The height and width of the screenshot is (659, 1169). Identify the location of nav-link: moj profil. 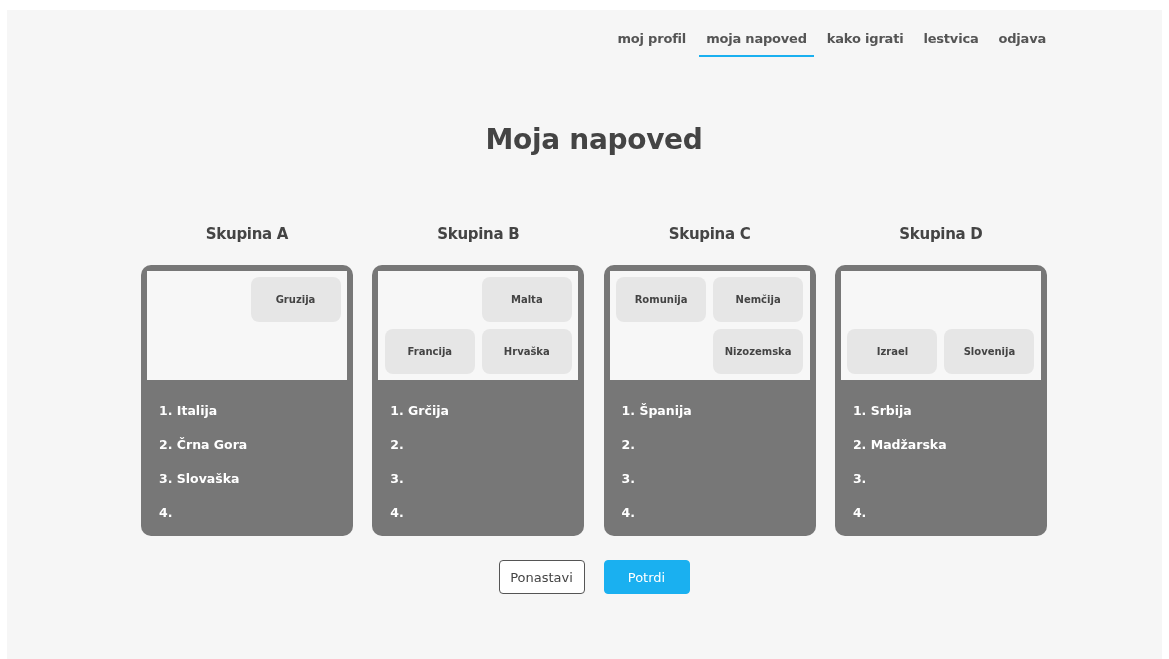
(652, 42).